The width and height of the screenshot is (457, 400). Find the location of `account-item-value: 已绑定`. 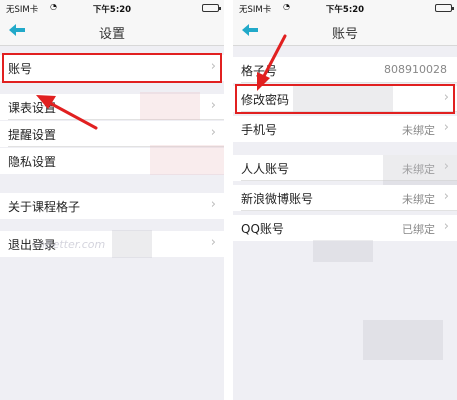

account-item-value: 已绑定 is located at coordinates (418, 229).